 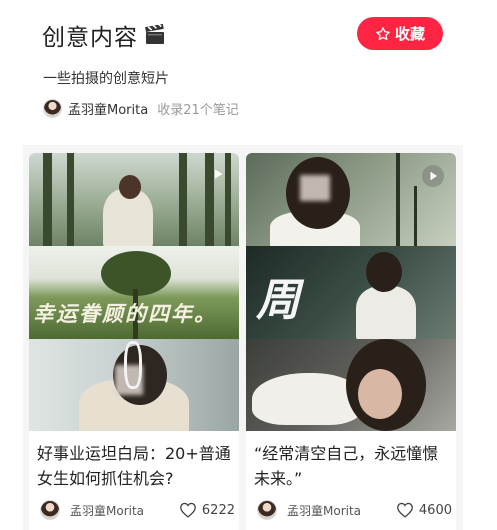 What do you see at coordinates (218, 510) in the screenshot?
I see `like-count: 6222` at bounding box center [218, 510].